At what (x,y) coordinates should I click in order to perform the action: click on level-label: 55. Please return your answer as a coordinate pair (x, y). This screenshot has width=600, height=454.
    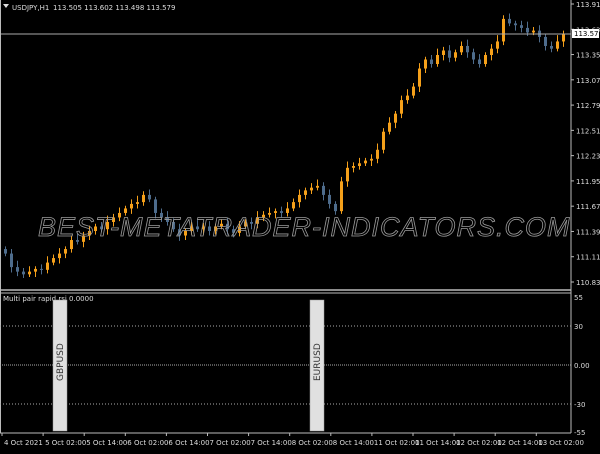
    Looking at the image, I should click on (578, 298).